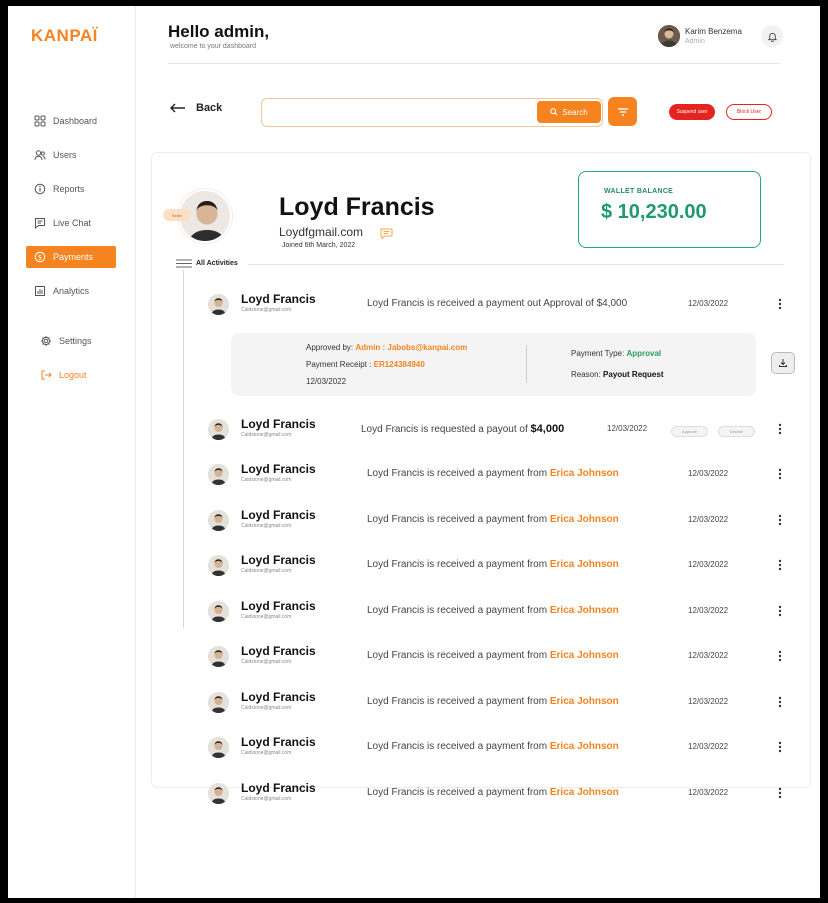 The image size is (828, 903). What do you see at coordinates (749, 112) in the screenshot?
I see `block-user-button: Block User` at bounding box center [749, 112].